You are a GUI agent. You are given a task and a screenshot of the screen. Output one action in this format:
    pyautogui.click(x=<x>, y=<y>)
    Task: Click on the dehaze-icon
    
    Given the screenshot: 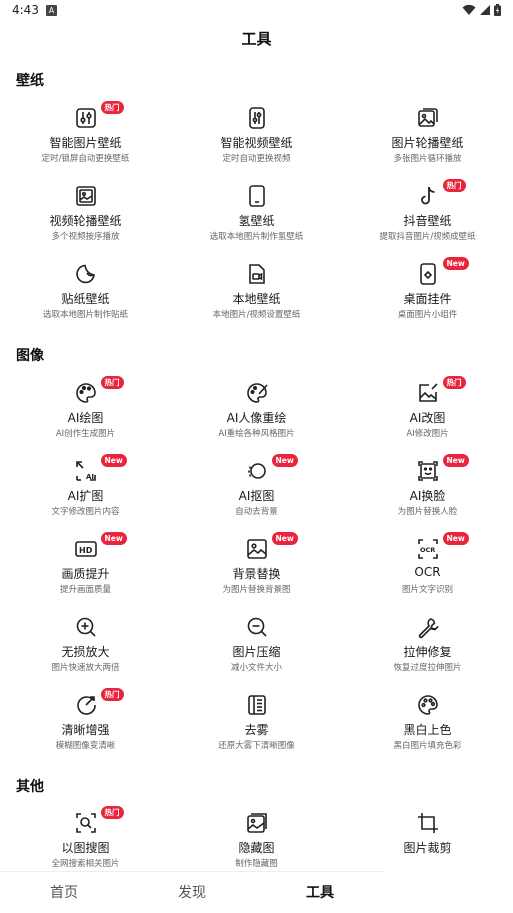 What is the action you would take?
    pyautogui.click(x=257, y=705)
    